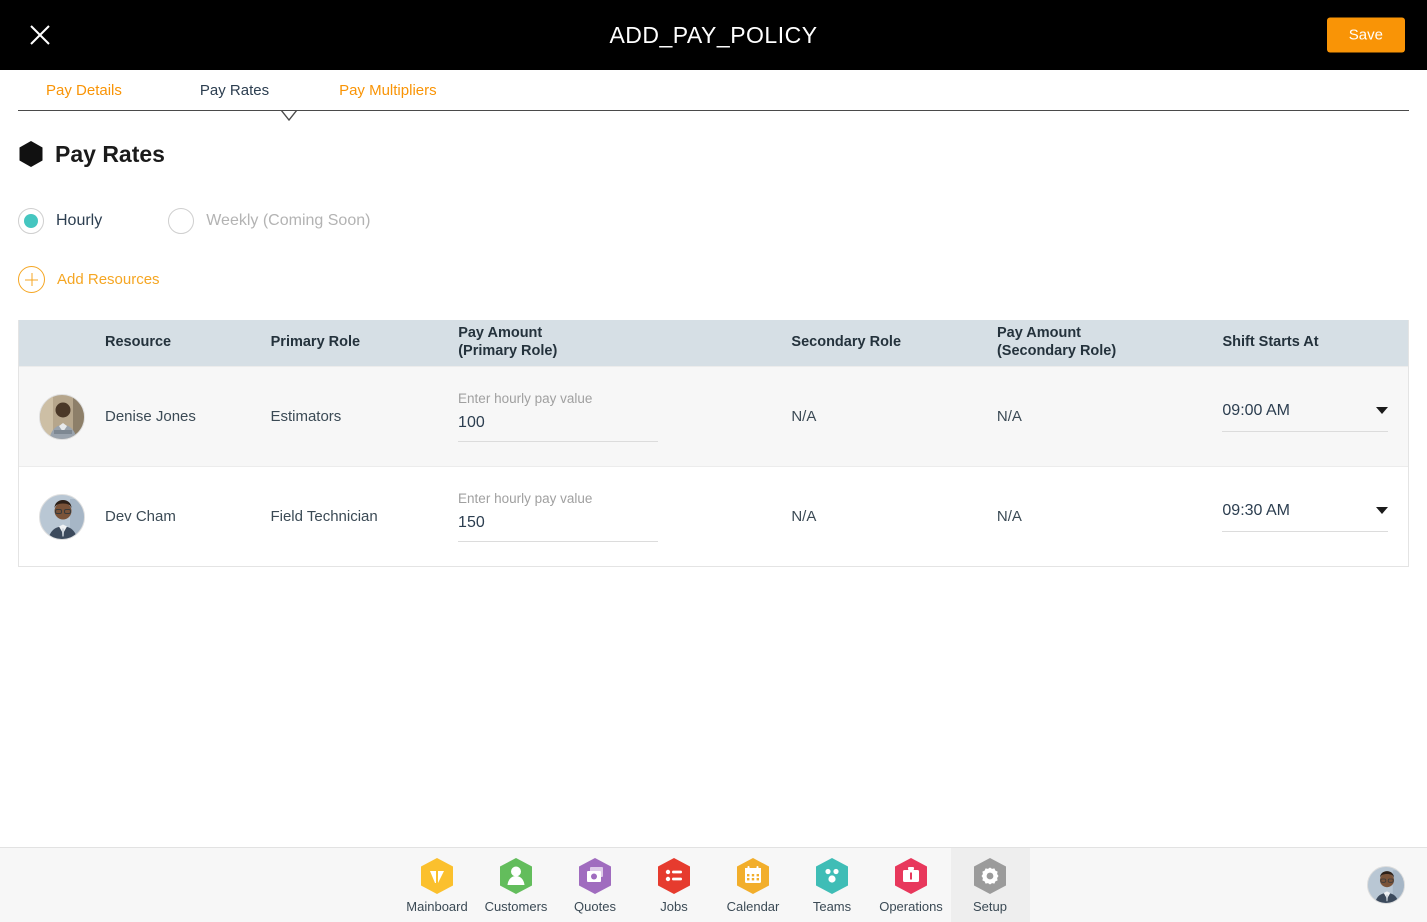  Describe the element at coordinates (110, 153) in the screenshot. I see `section-title: Pay Rates` at that location.